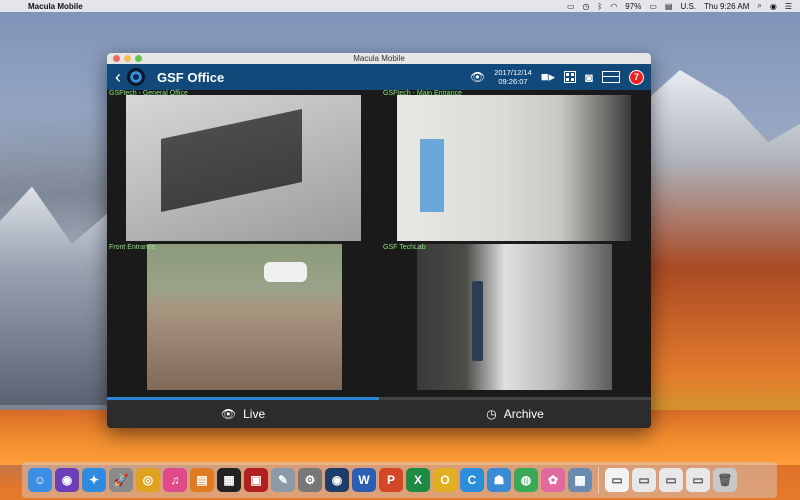 The width and height of the screenshot is (800, 500). Describe the element at coordinates (94, 480) in the screenshot. I see `dock-safari-icon: ✦` at that location.